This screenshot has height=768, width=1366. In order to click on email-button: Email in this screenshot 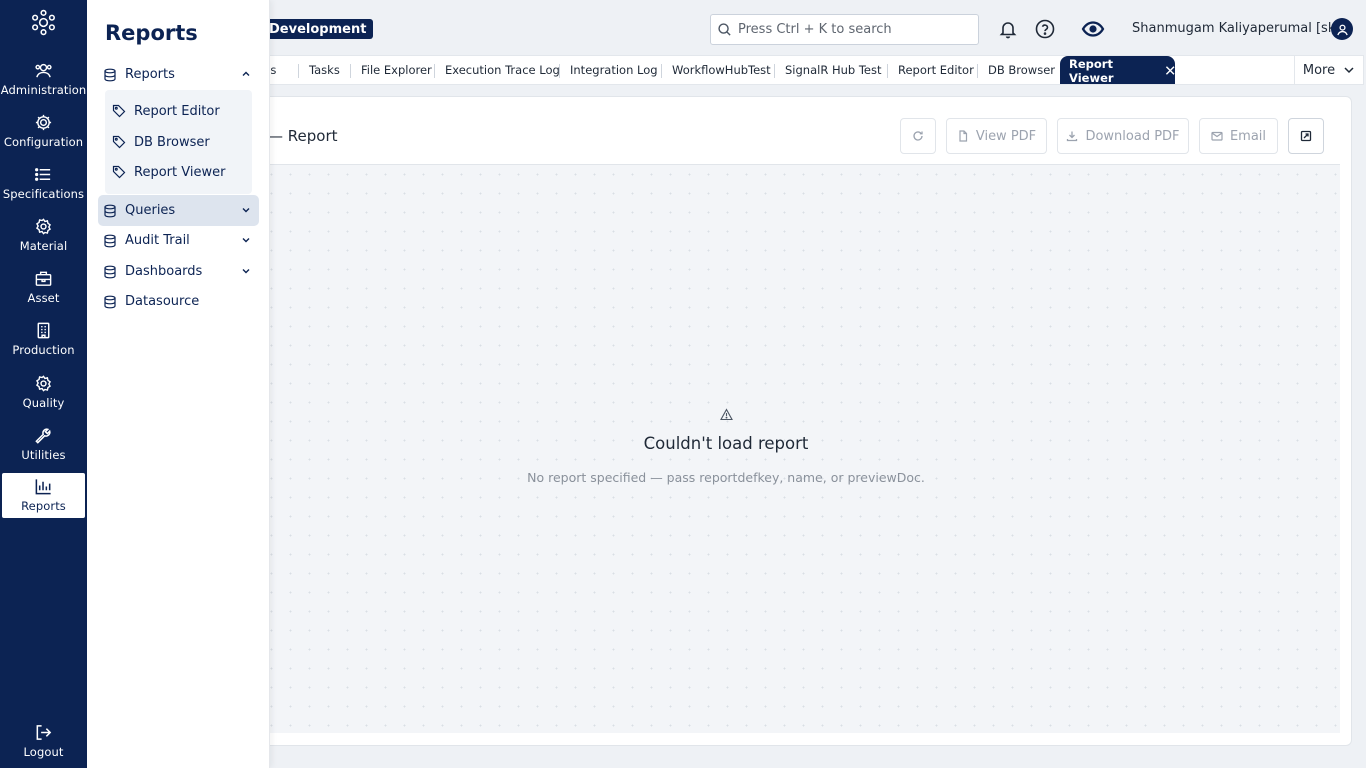, I will do `click(1238, 136)`.